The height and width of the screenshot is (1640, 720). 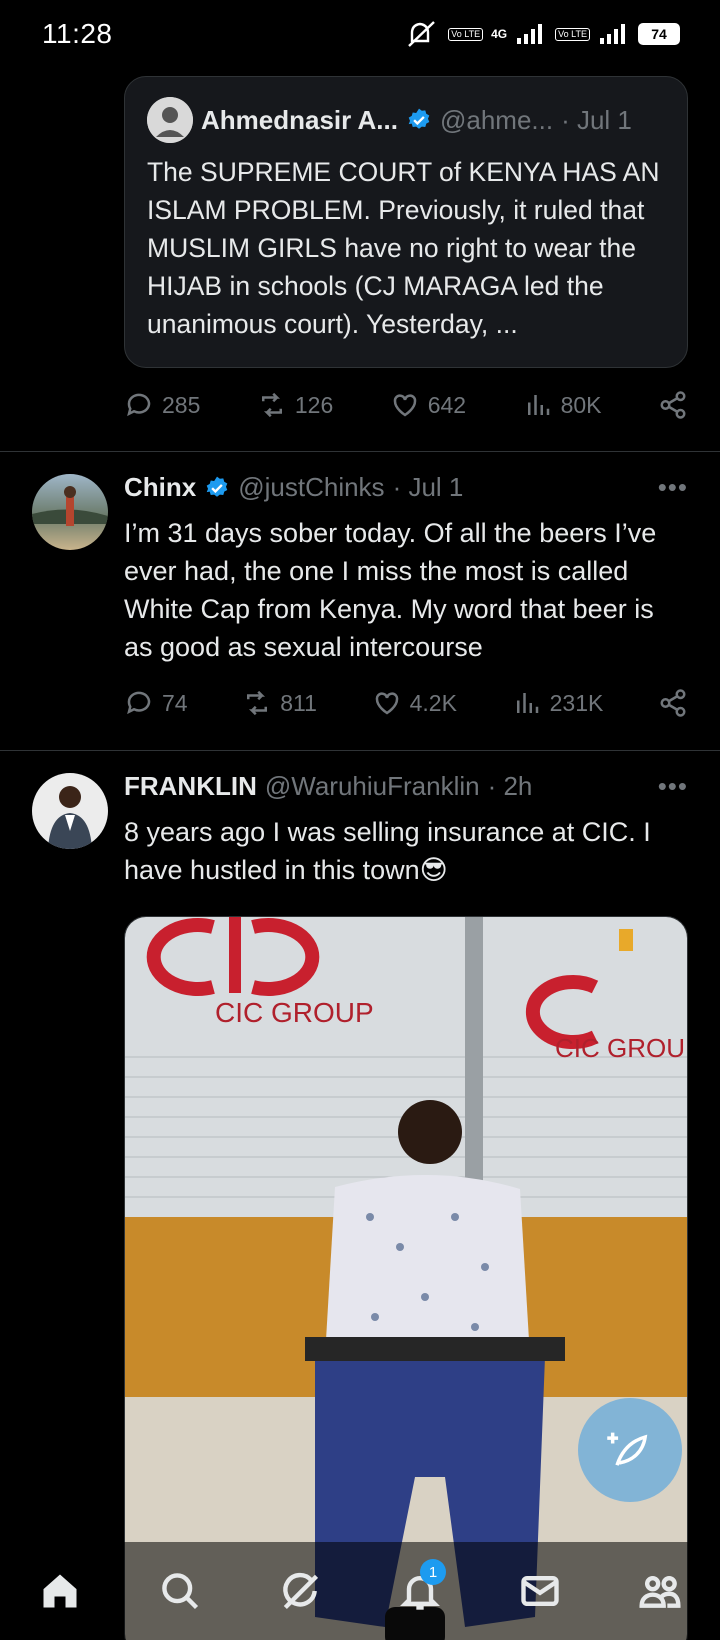 I want to click on quoted-tweet-header: Ahmednasir A... @ahme... · Jul 1, so click(x=406, y=120).